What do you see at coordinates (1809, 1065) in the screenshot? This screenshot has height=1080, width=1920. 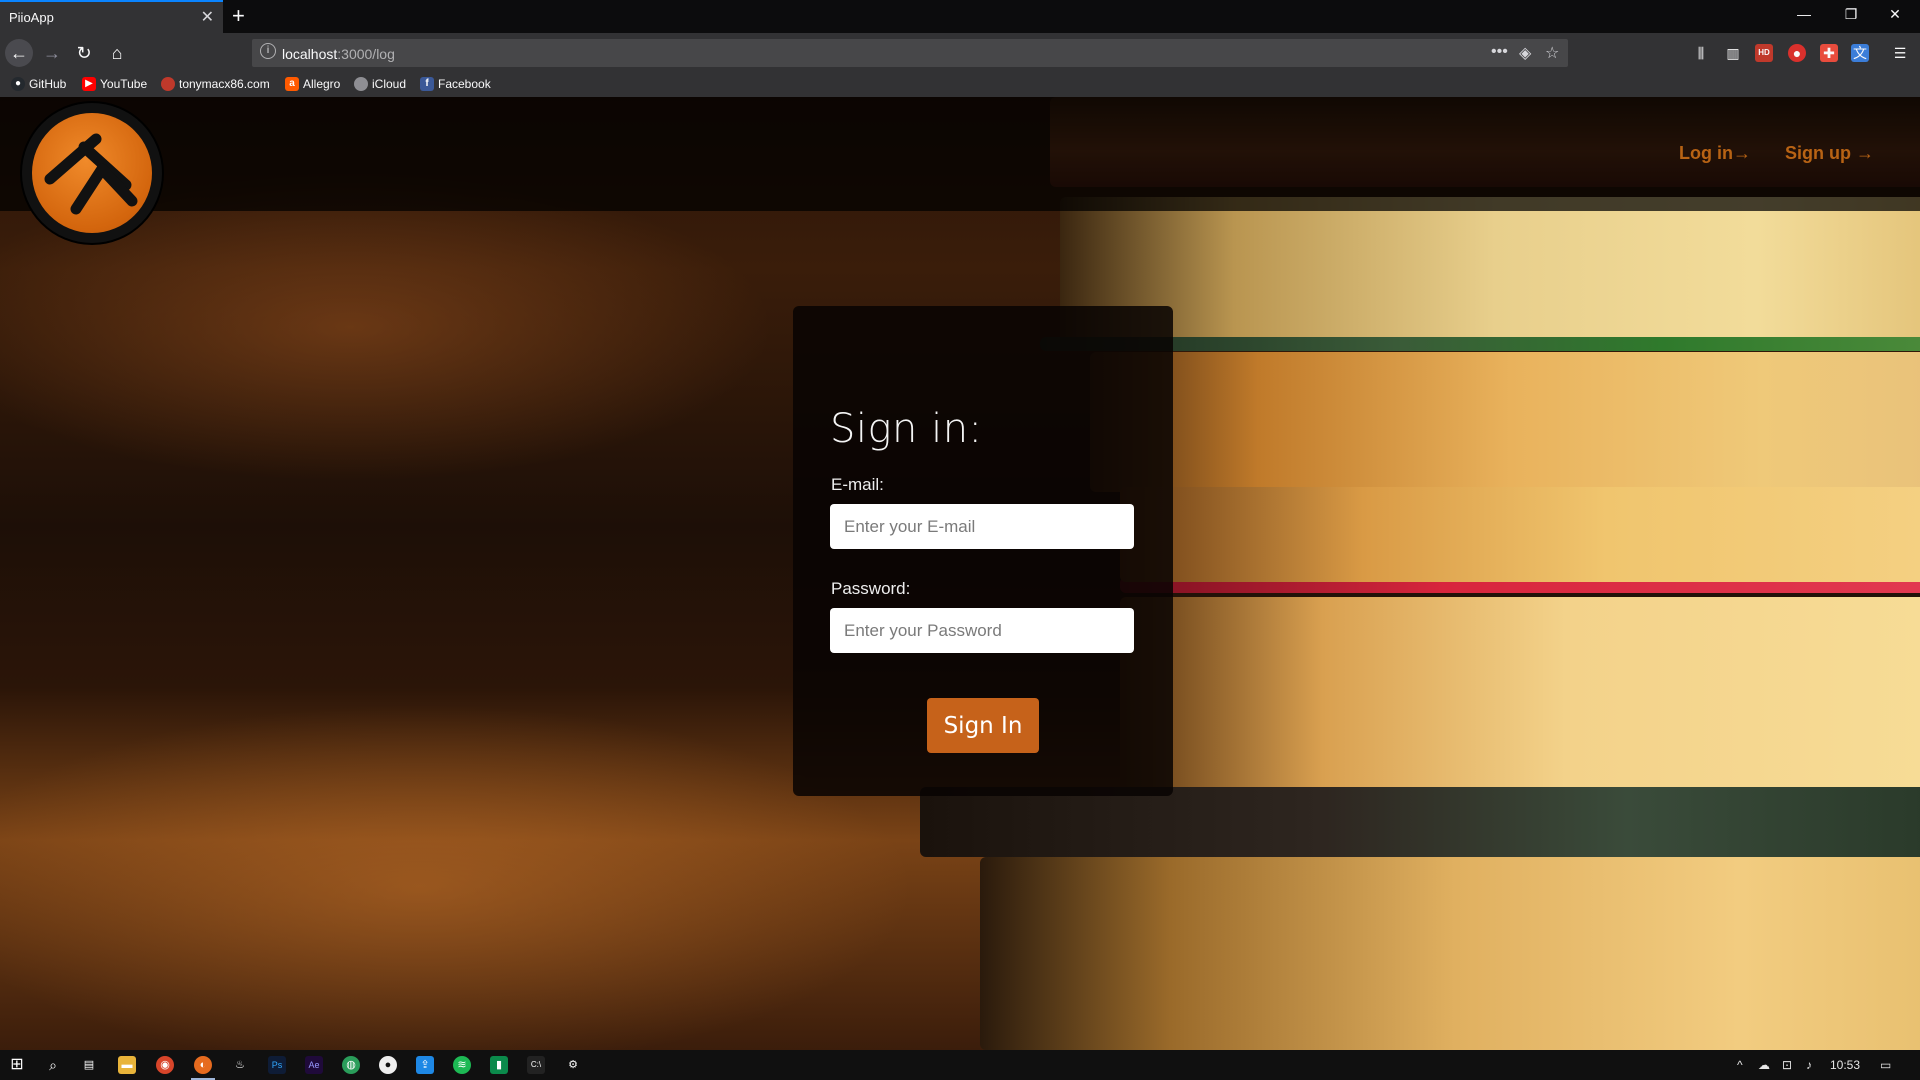 I see `volume-icon: ♪` at bounding box center [1809, 1065].